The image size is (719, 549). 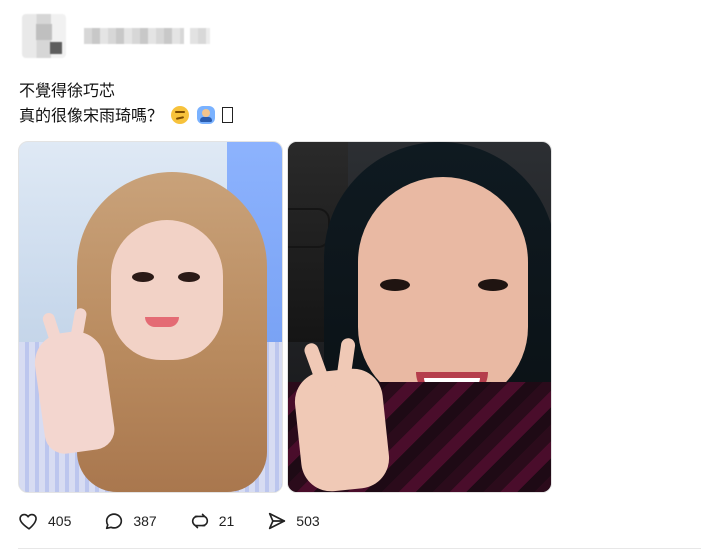 What do you see at coordinates (130, 521) in the screenshot?
I see `comment-button: 387` at bounding box center [130, 521].